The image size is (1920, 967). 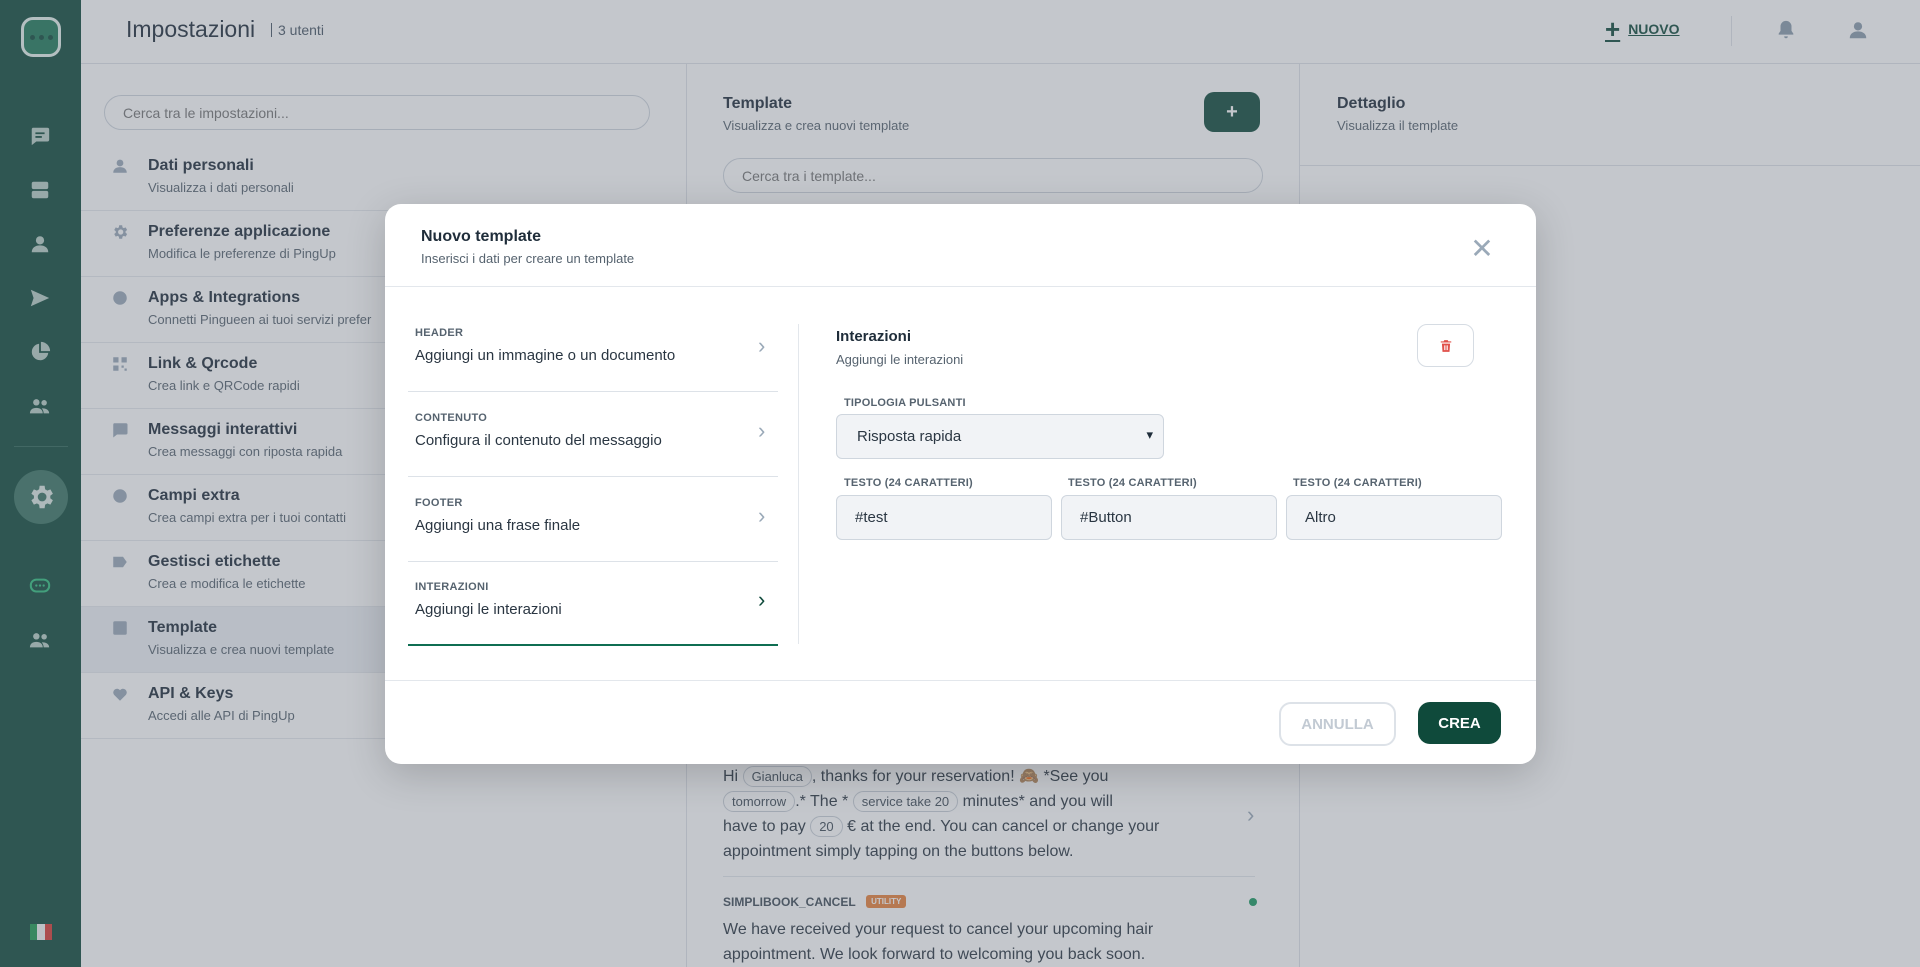 What do you see at coordinates (874, 336) in the screenshot?
I see `interactions-title: Interazioni` at bounding box center [874, 336].